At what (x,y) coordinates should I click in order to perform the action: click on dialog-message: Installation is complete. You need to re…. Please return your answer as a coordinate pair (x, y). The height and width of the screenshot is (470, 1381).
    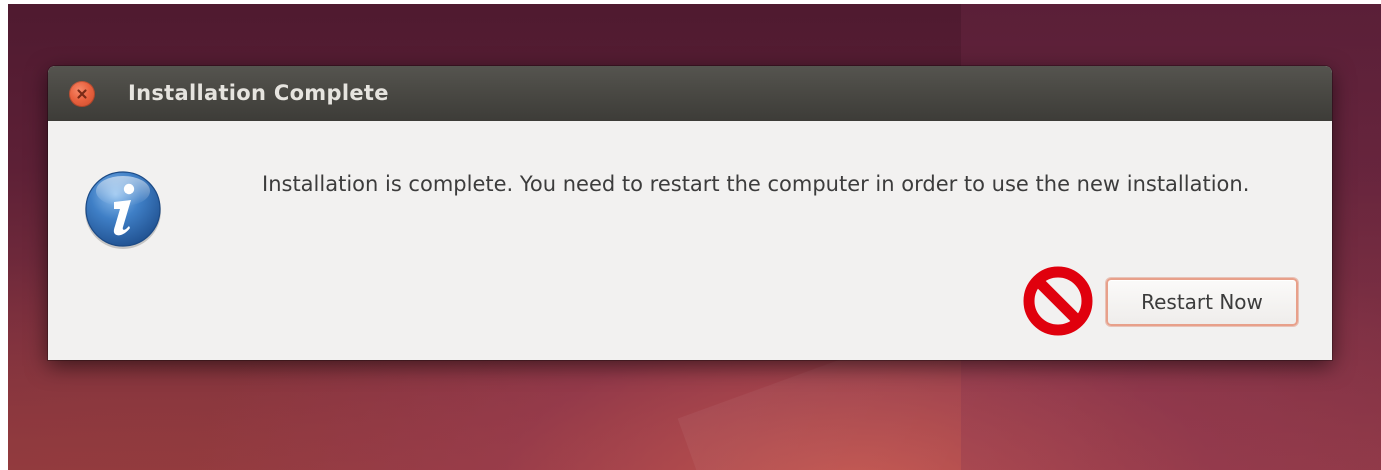
    Looking at the image, I should click on (756, 184).